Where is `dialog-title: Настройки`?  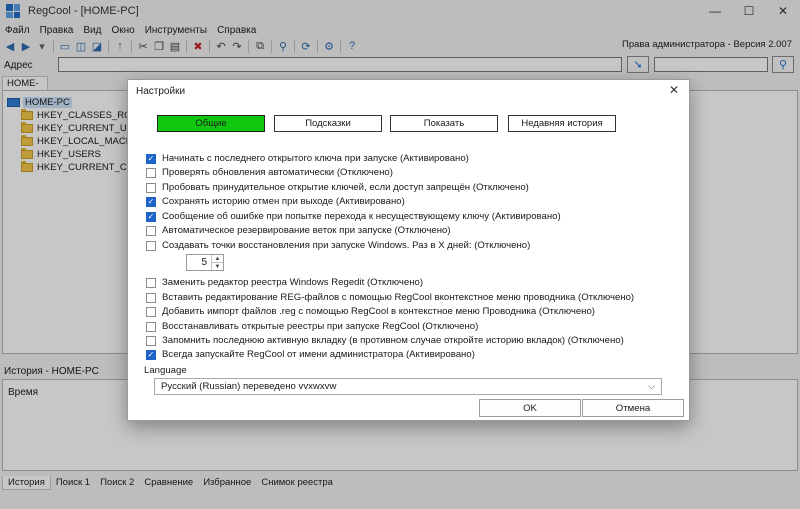
dialog-title: Настройки is located at coordinates (161, 91).